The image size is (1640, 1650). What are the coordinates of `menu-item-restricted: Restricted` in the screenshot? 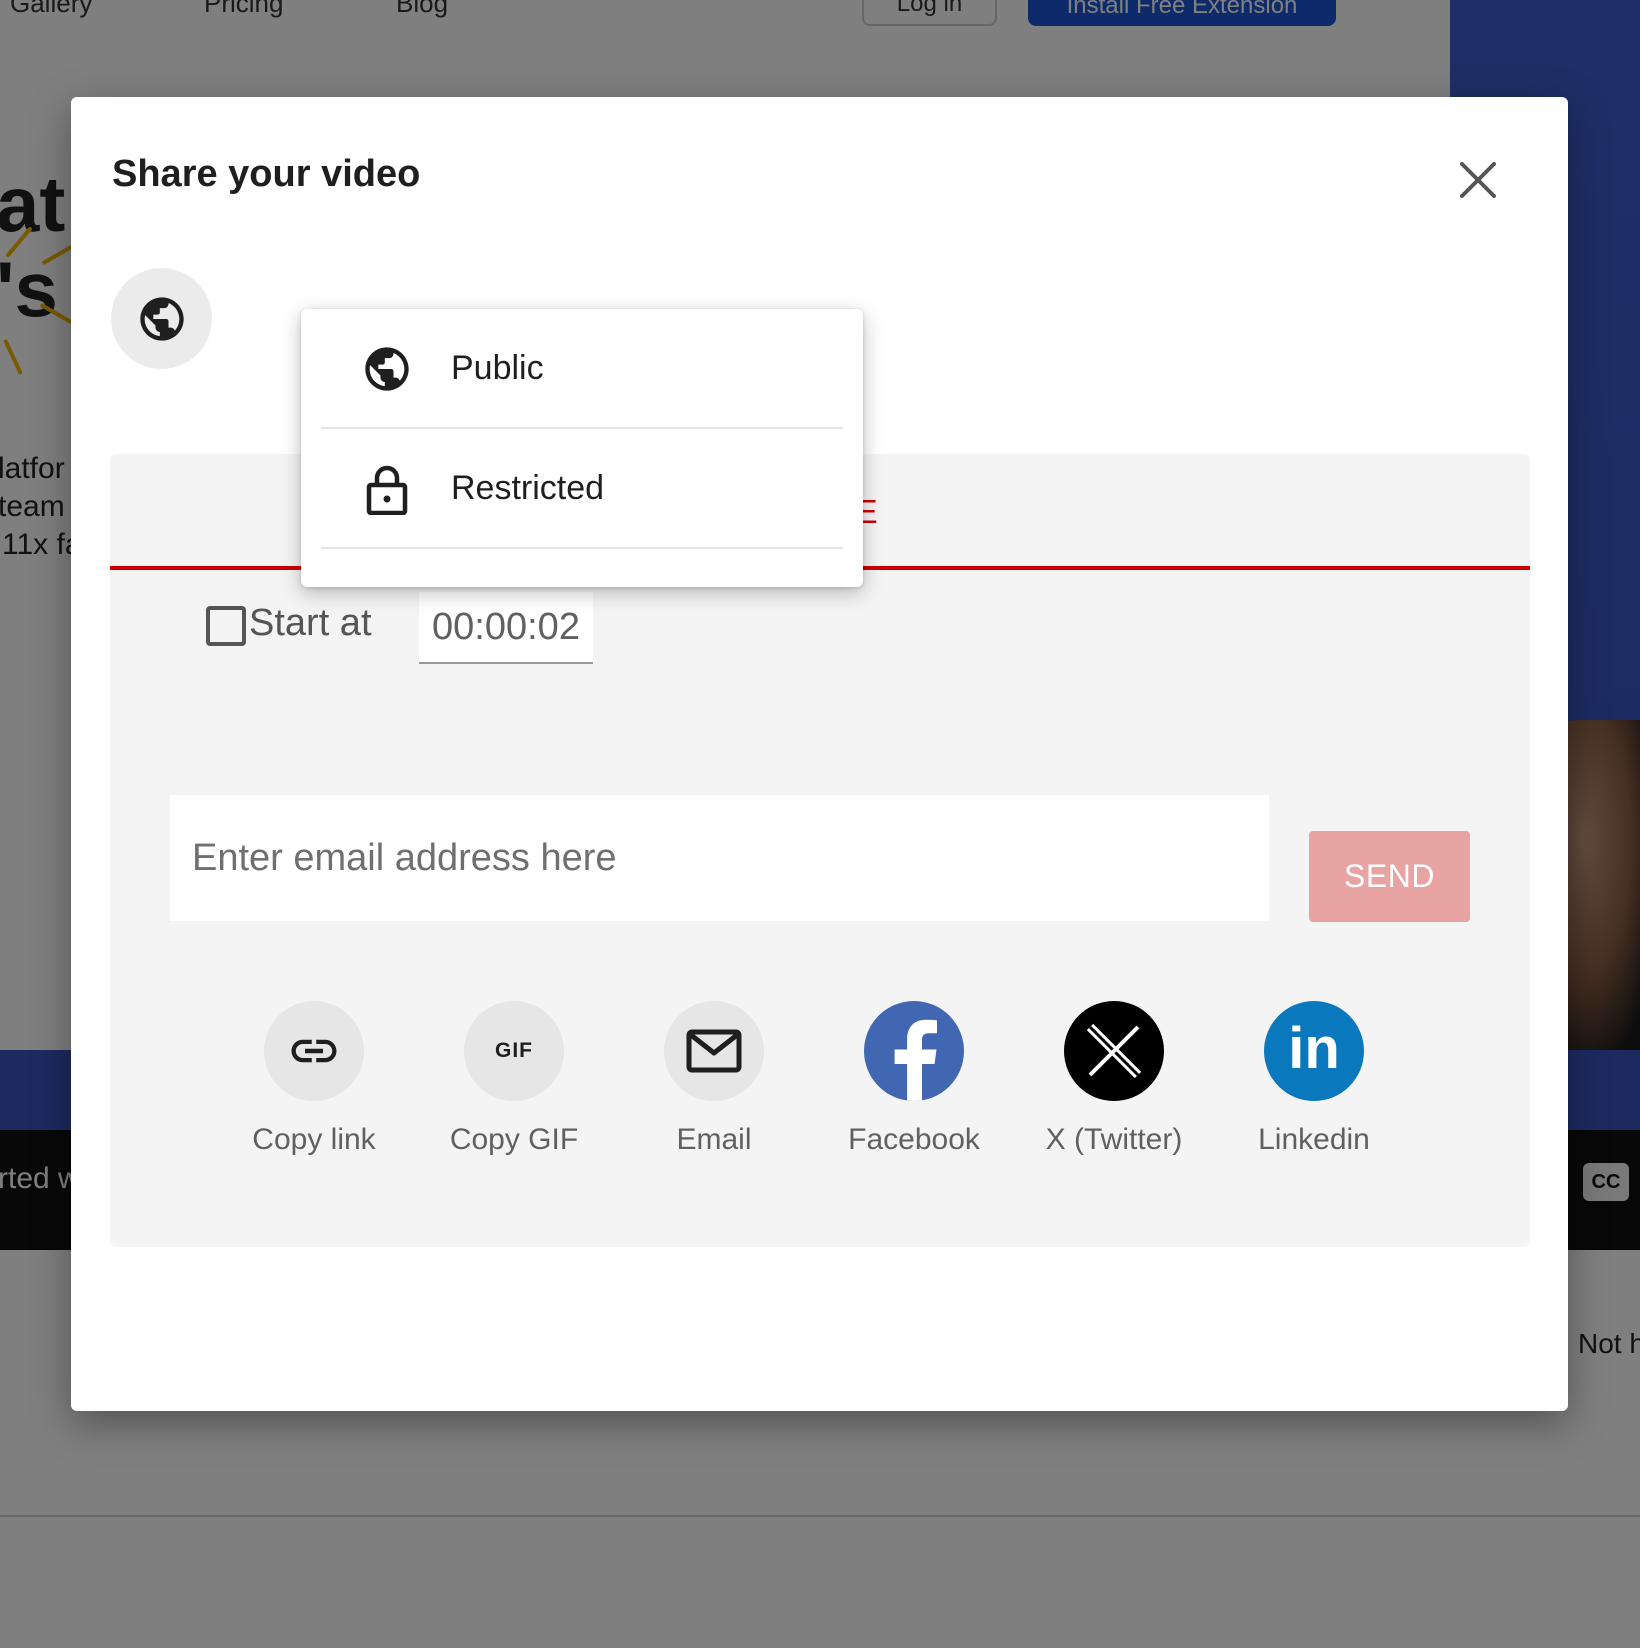 It's located at (582, 489).